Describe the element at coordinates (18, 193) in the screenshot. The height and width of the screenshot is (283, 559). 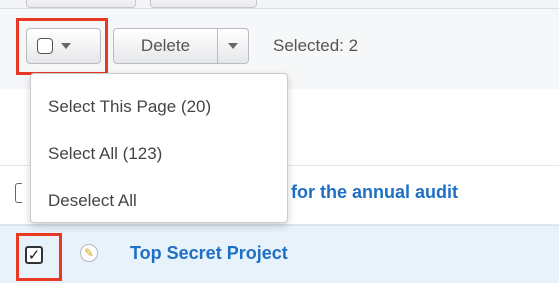
I see `row-checkbox` at that location.